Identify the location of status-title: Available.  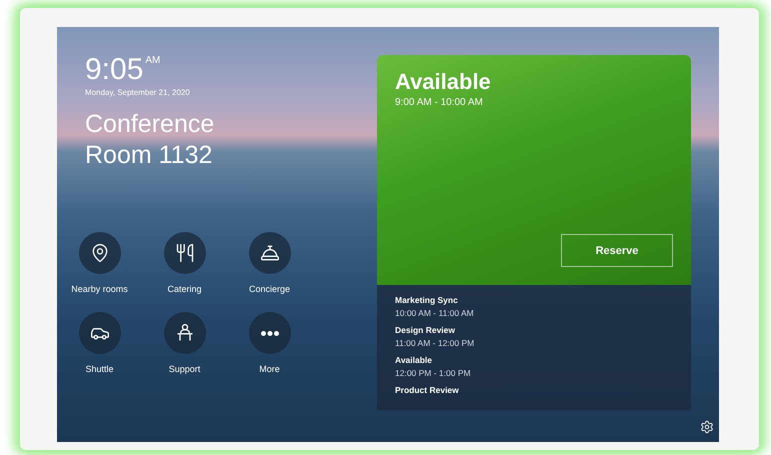
(443, 82).